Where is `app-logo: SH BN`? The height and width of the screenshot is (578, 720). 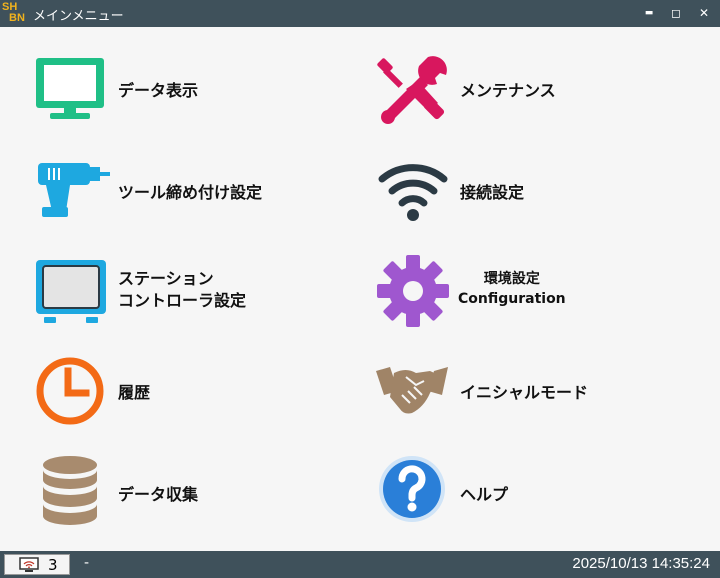
app-logo: SH BN is located at coordinates (15, 14).